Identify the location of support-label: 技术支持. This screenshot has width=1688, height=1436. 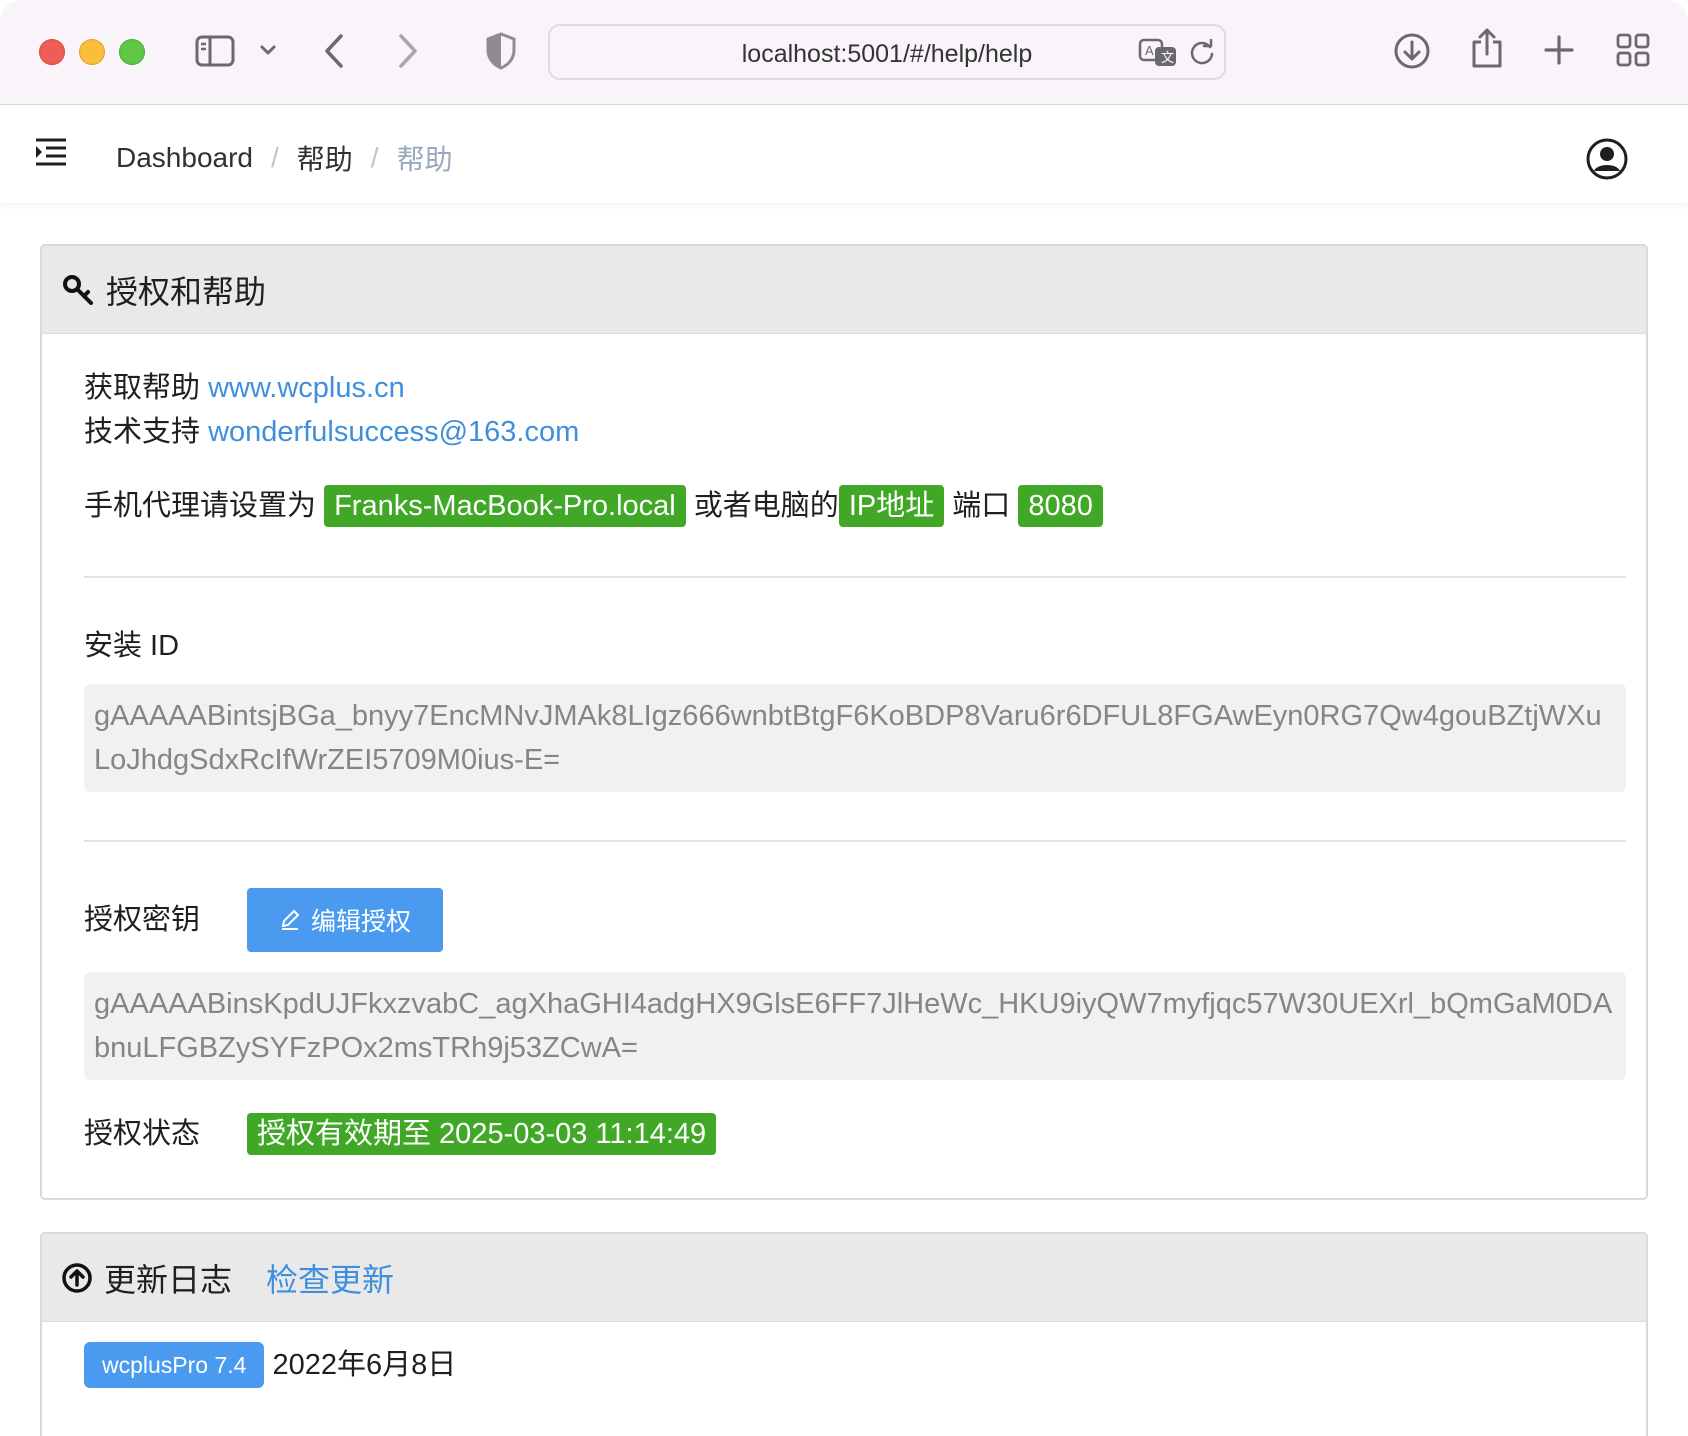
(142, 432).